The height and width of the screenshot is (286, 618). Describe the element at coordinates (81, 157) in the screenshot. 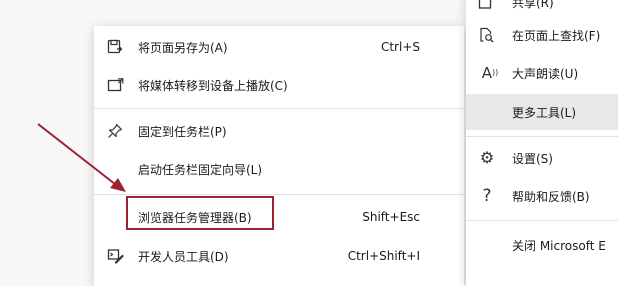

I see `annotation-arrow` at that location.